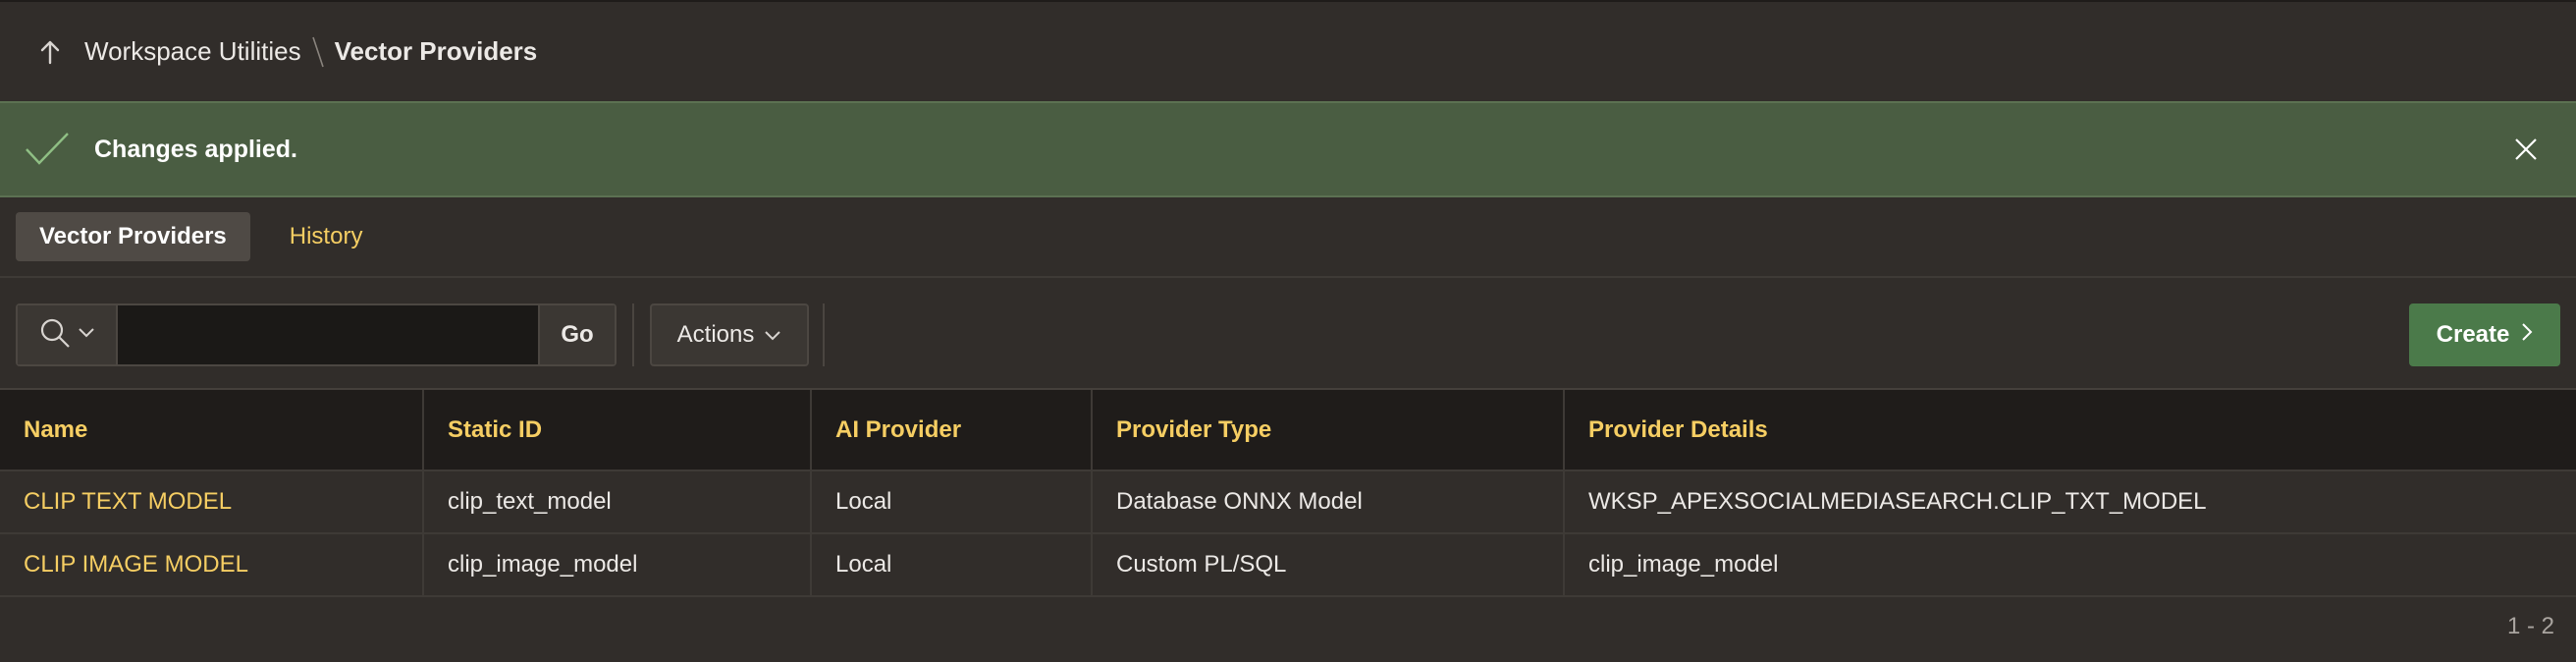 This screenshot has height=662, width=2576. What do you see at coordinates (1328, 565) in the screenshot?
I see `provider-type-cell: Custom PL/SQL` at bounding box center [1328, 565].